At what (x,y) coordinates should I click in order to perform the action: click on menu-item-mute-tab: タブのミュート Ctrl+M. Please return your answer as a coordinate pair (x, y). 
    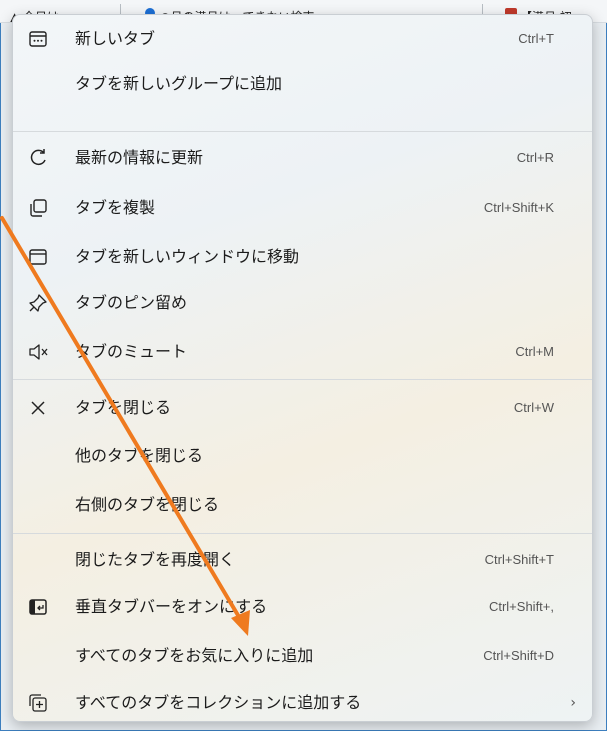
    Looking at the image, I should click on (302, 352).